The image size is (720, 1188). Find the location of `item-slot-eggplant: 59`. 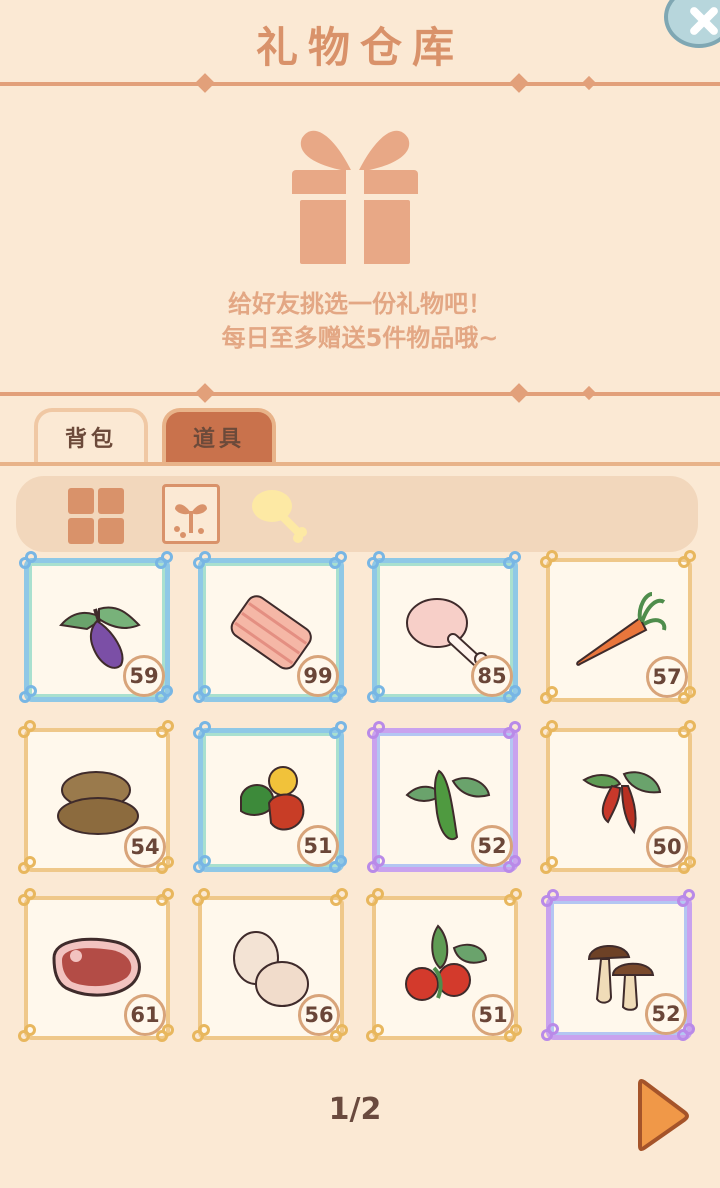

item-slot-eggplant: 59 is located at coordinates (96, 627).